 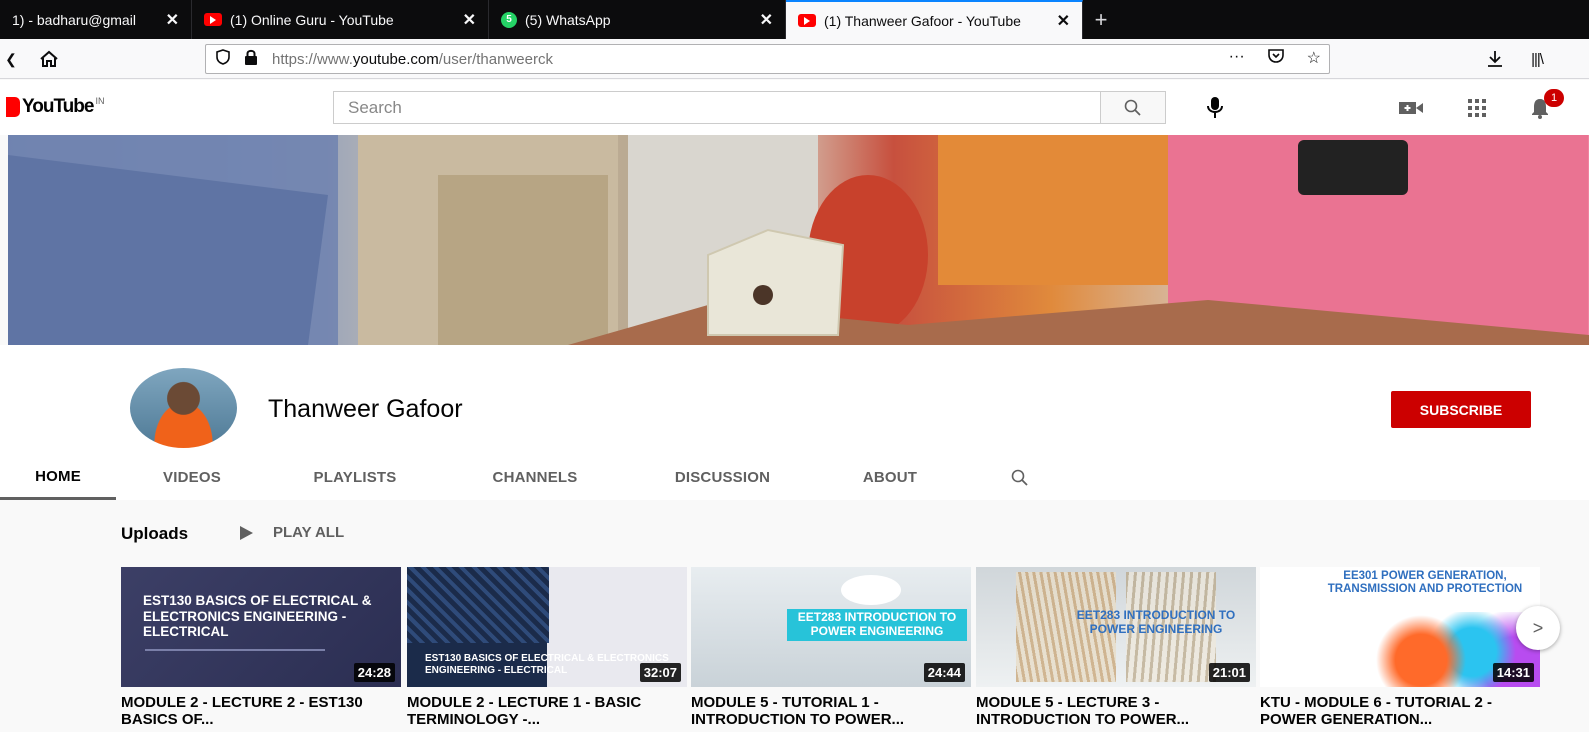 I want to click on pocket-icon, so click(x=1276, y=58).